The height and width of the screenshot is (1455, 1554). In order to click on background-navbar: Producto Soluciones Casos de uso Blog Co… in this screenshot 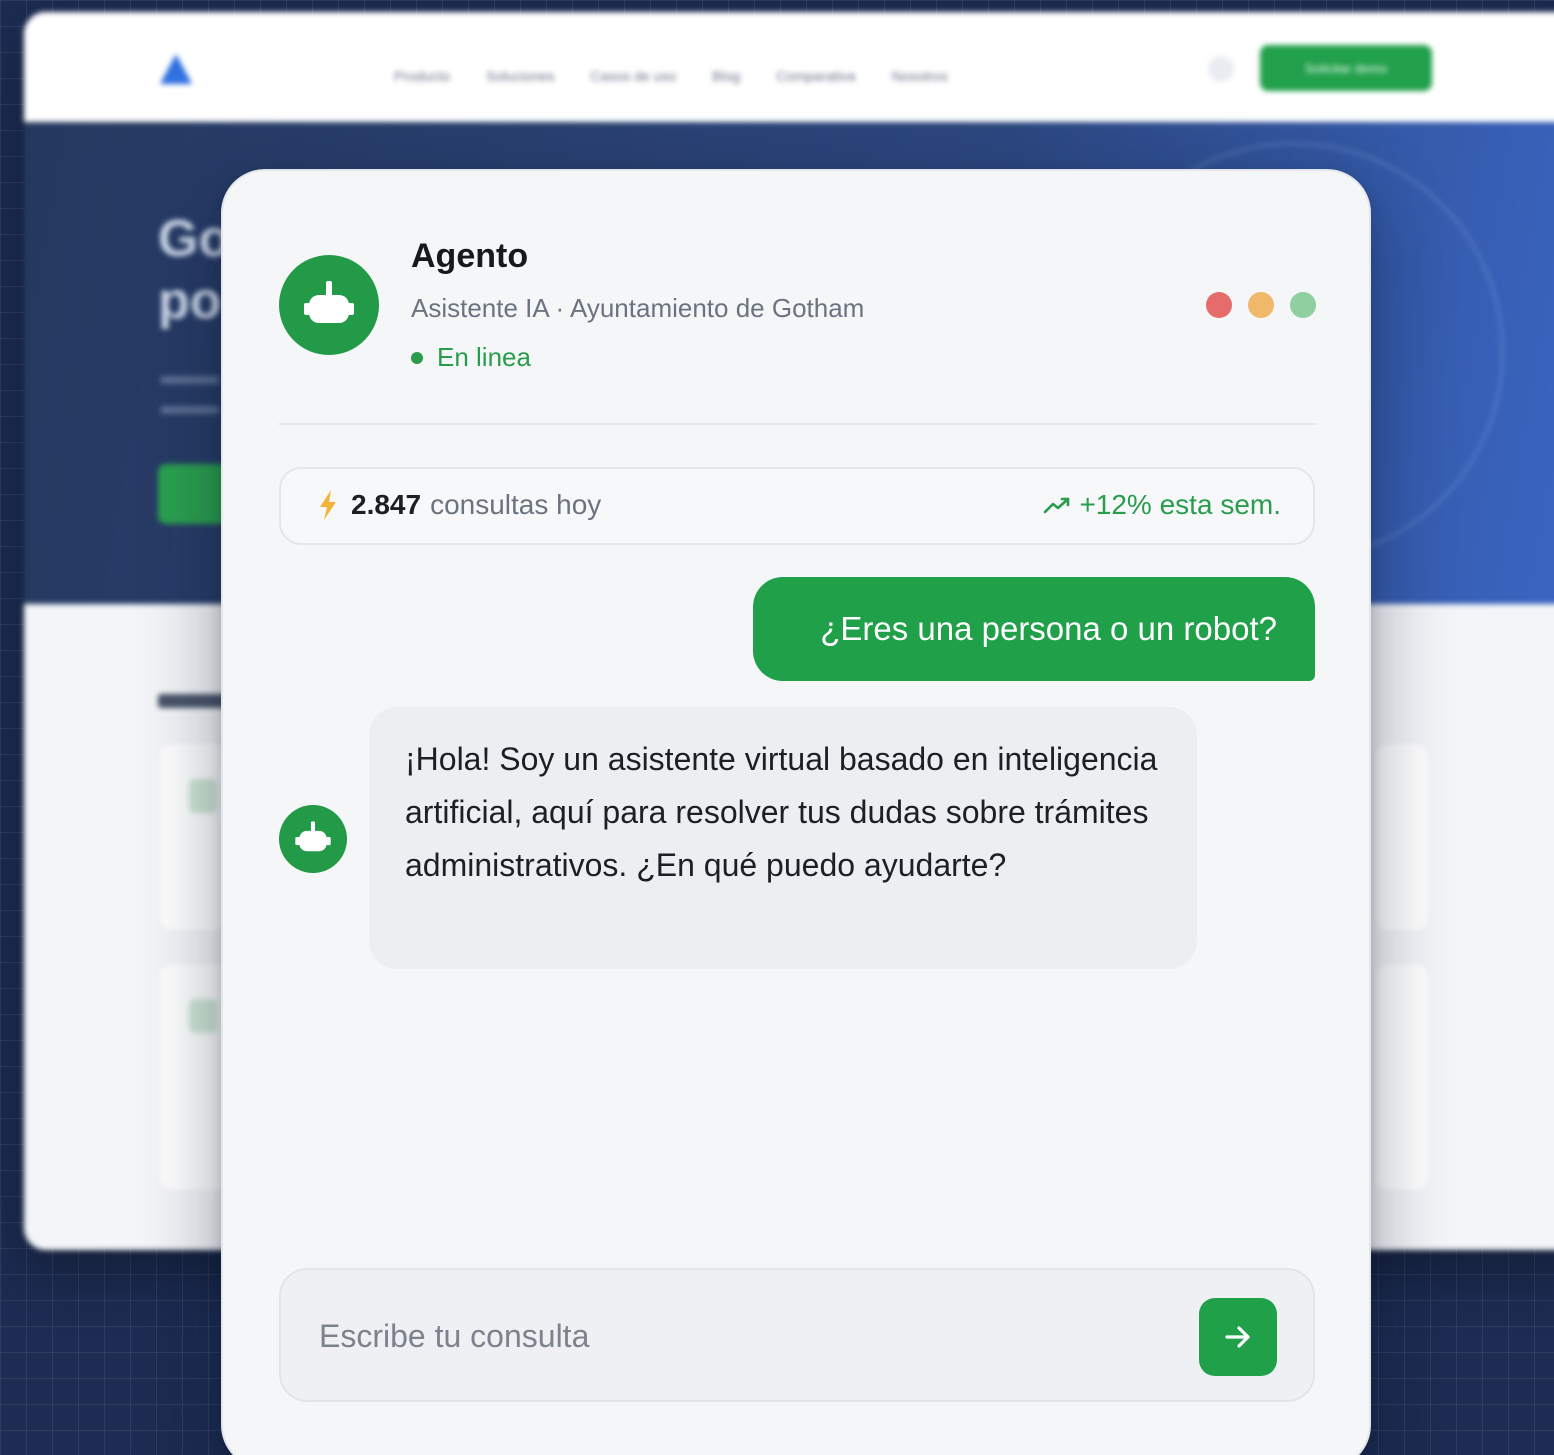, I will do `click(789, 67)`.